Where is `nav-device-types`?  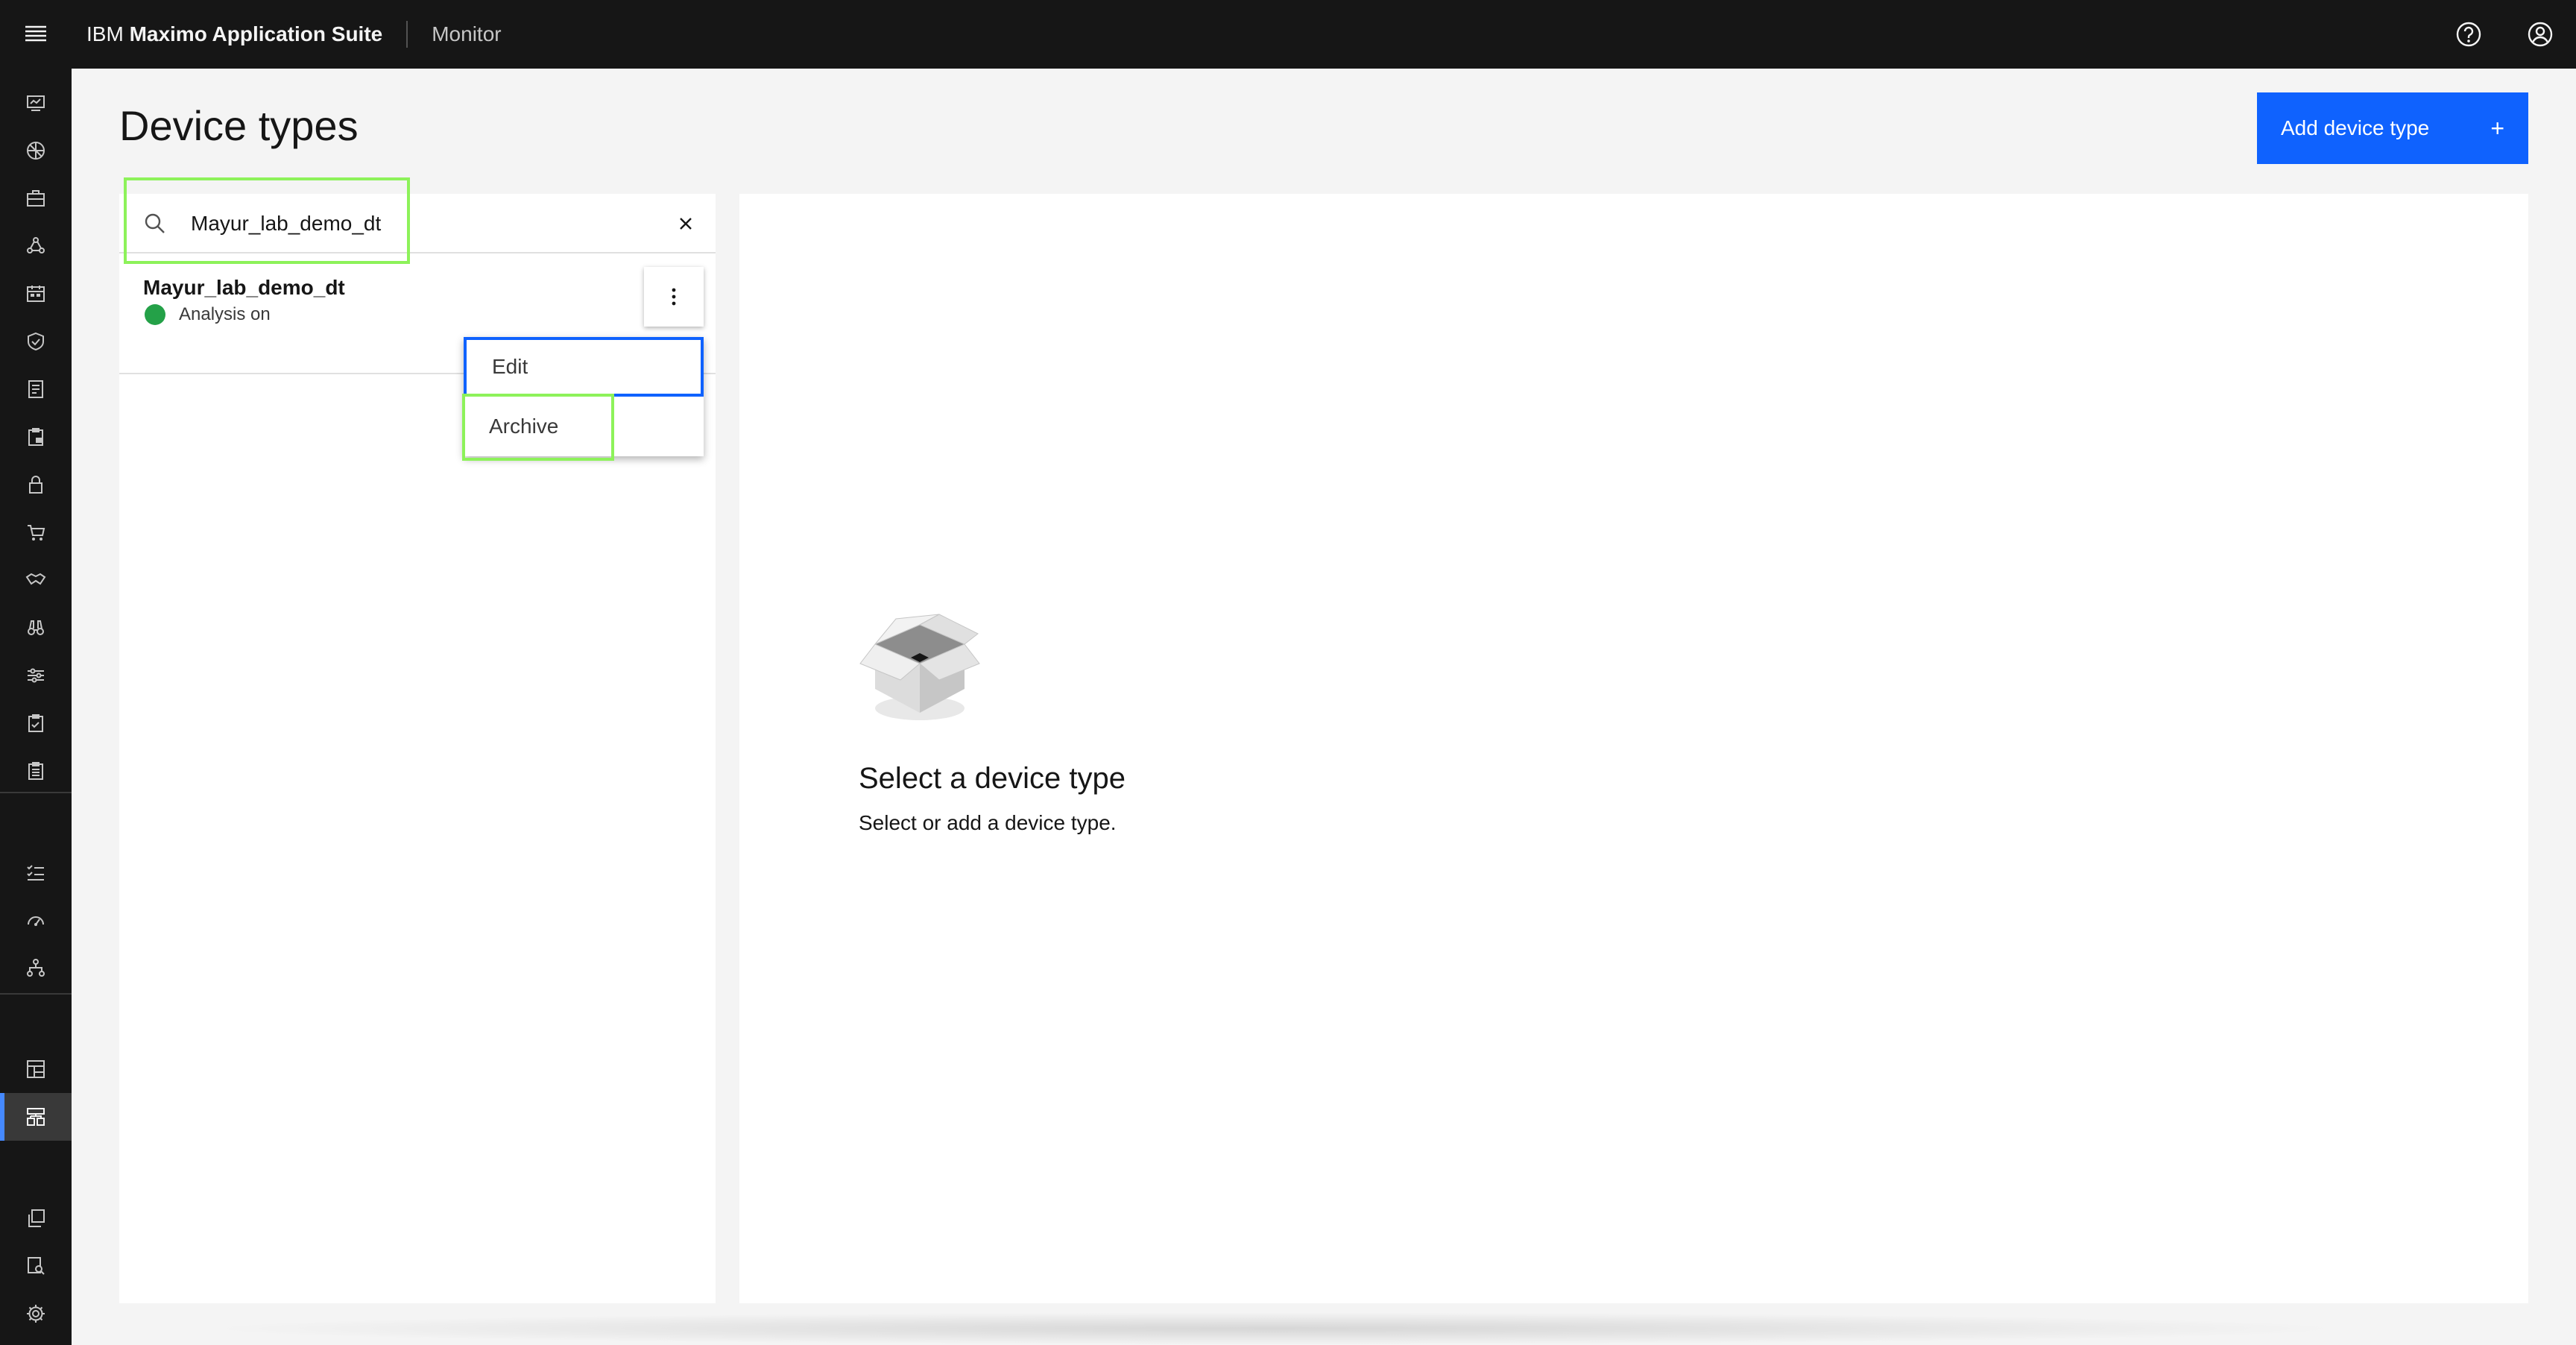 nav-device-types is located at coordinates (36, 1117).